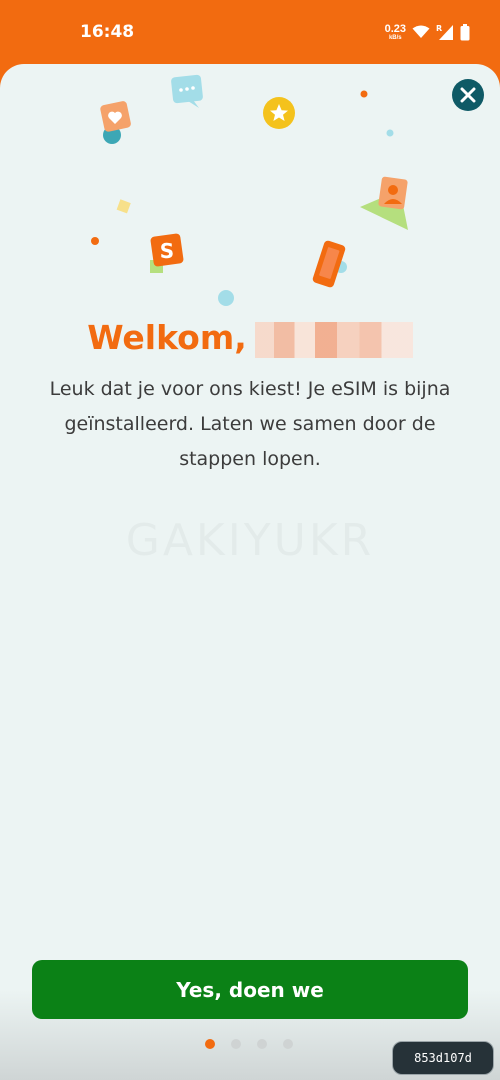 This screenshot has height=1080, width=500. Describe the element at coordinates (250, 540) in the screenshot. I see `watermark: GAKIYUKR` at that location.